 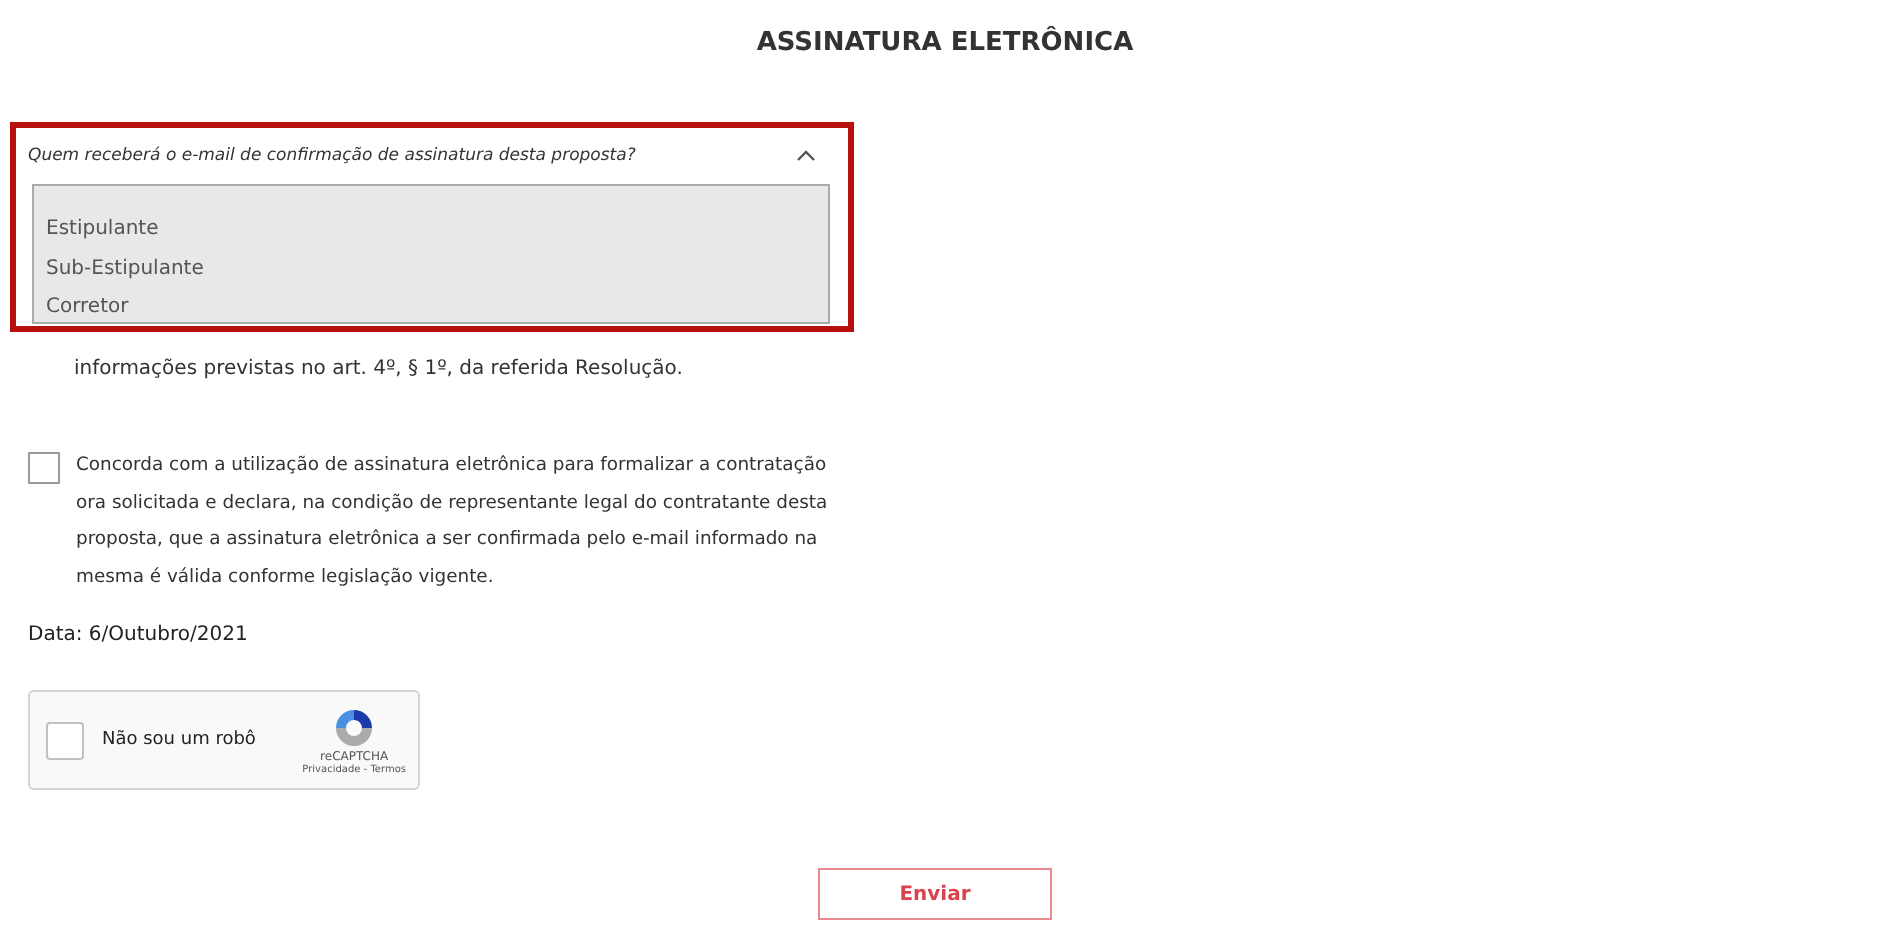 I want to click on dropdown-option: Sub-Estipulante, so click(x=431, y=268).